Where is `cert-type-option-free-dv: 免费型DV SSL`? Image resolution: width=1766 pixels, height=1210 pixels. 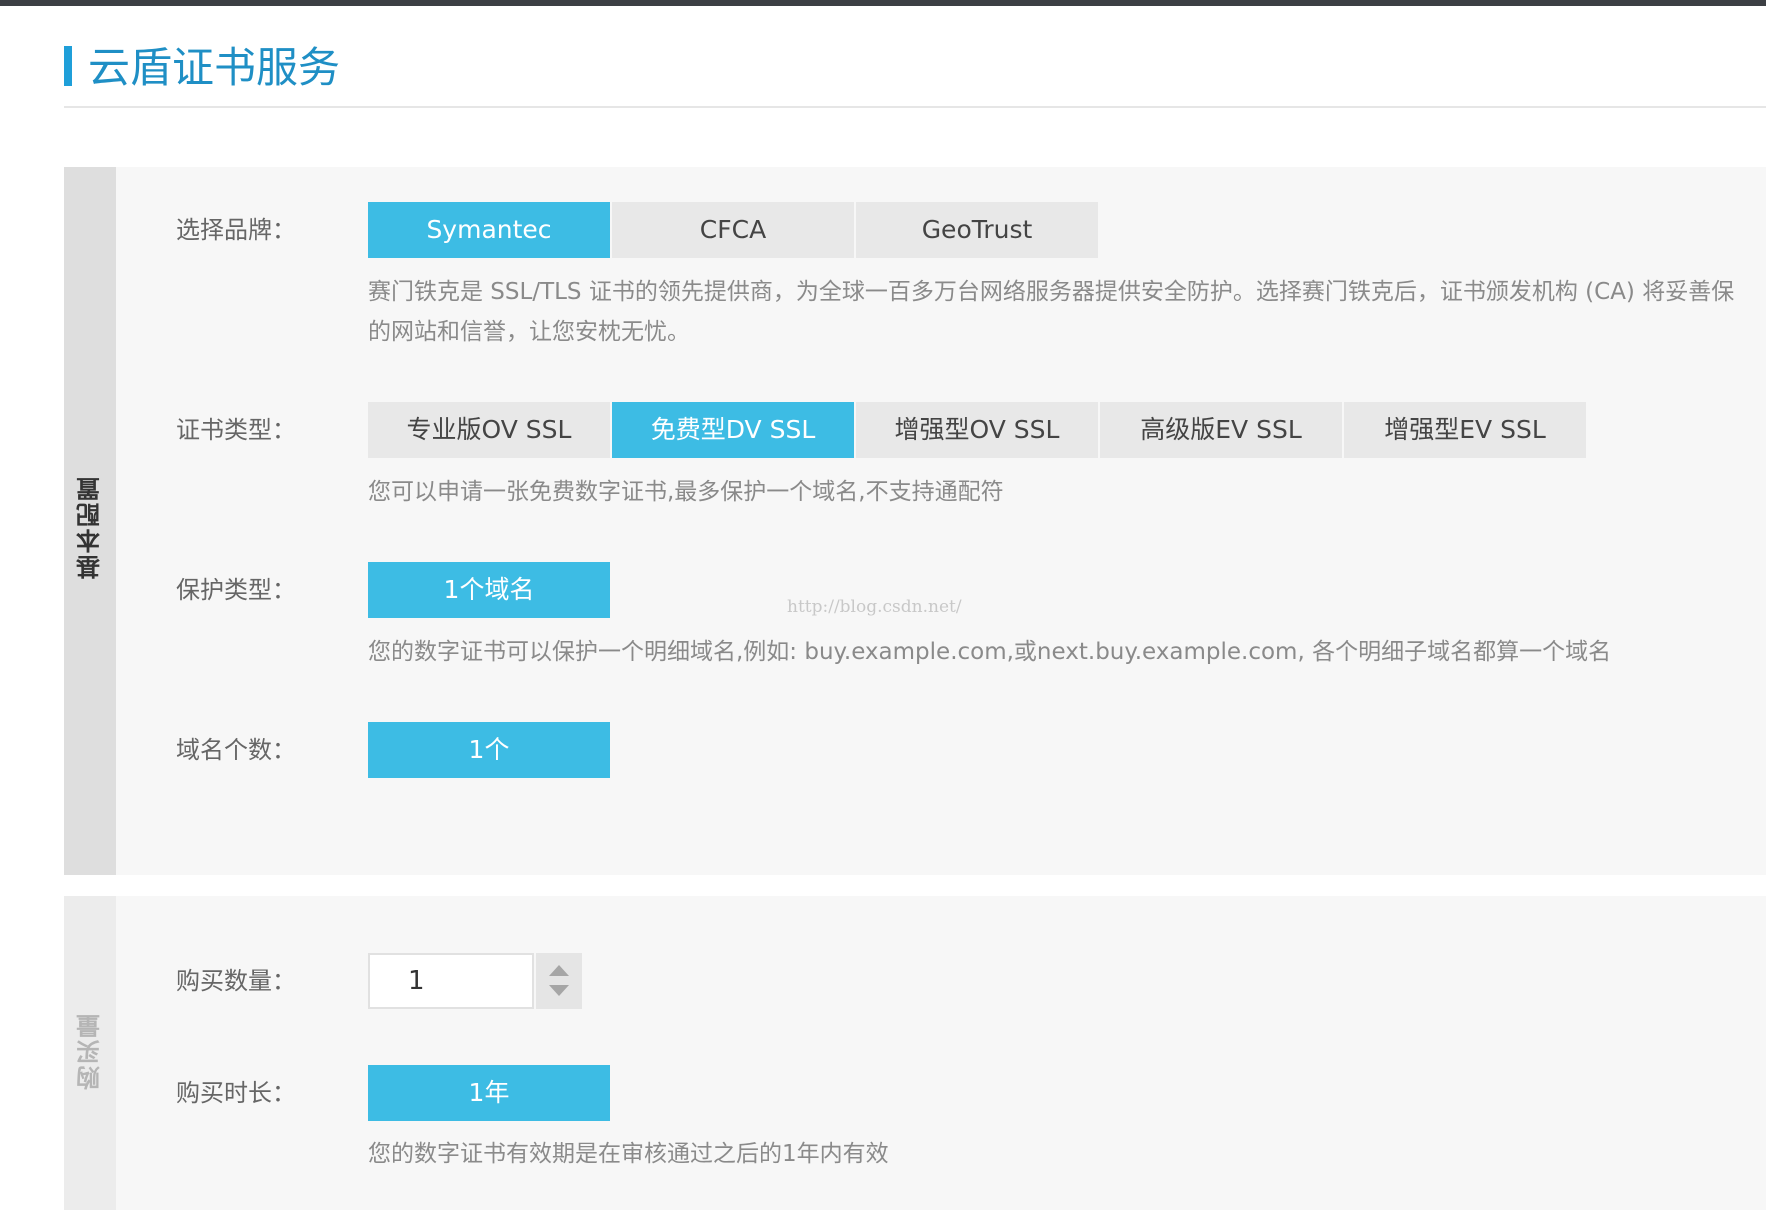
cert-type-option-free-dv: 免费型DV SSL is located at coordinates (733, 430).